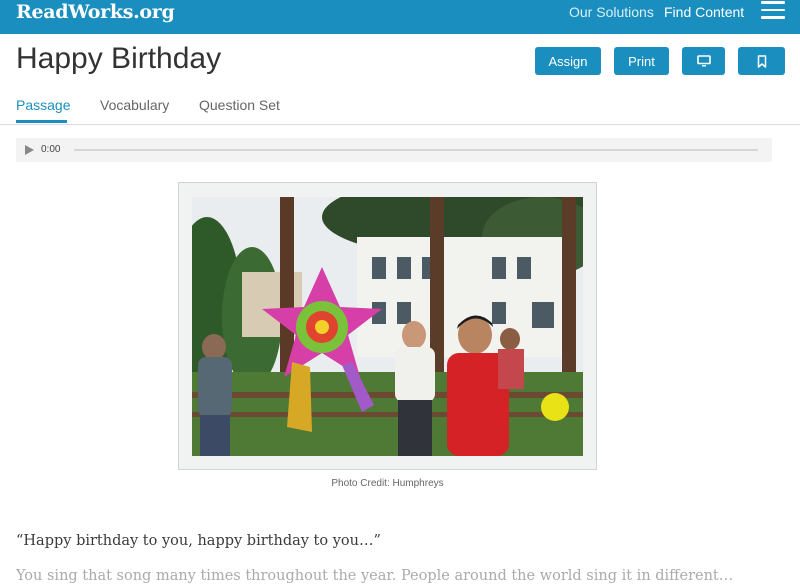 The width and height of the screenshot is (800, 588). Describe the element at coordinates (568, 61) in the screenshot. I see `assign-button: Assign` at that location.